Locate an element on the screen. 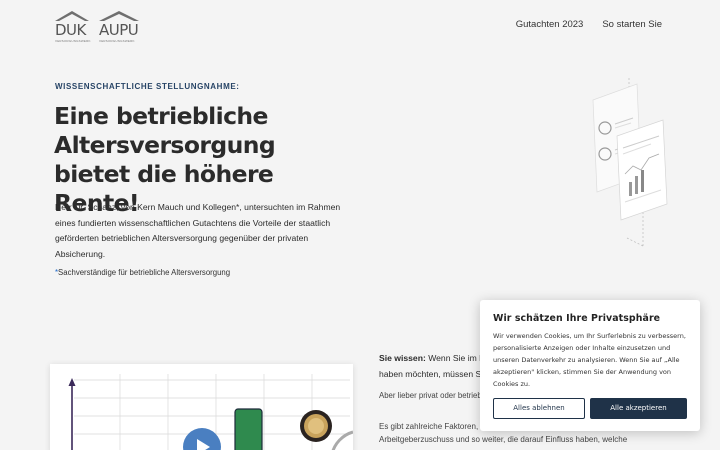  accept-all-button: Alle akzeptieren is located at coordinates (638, 408).